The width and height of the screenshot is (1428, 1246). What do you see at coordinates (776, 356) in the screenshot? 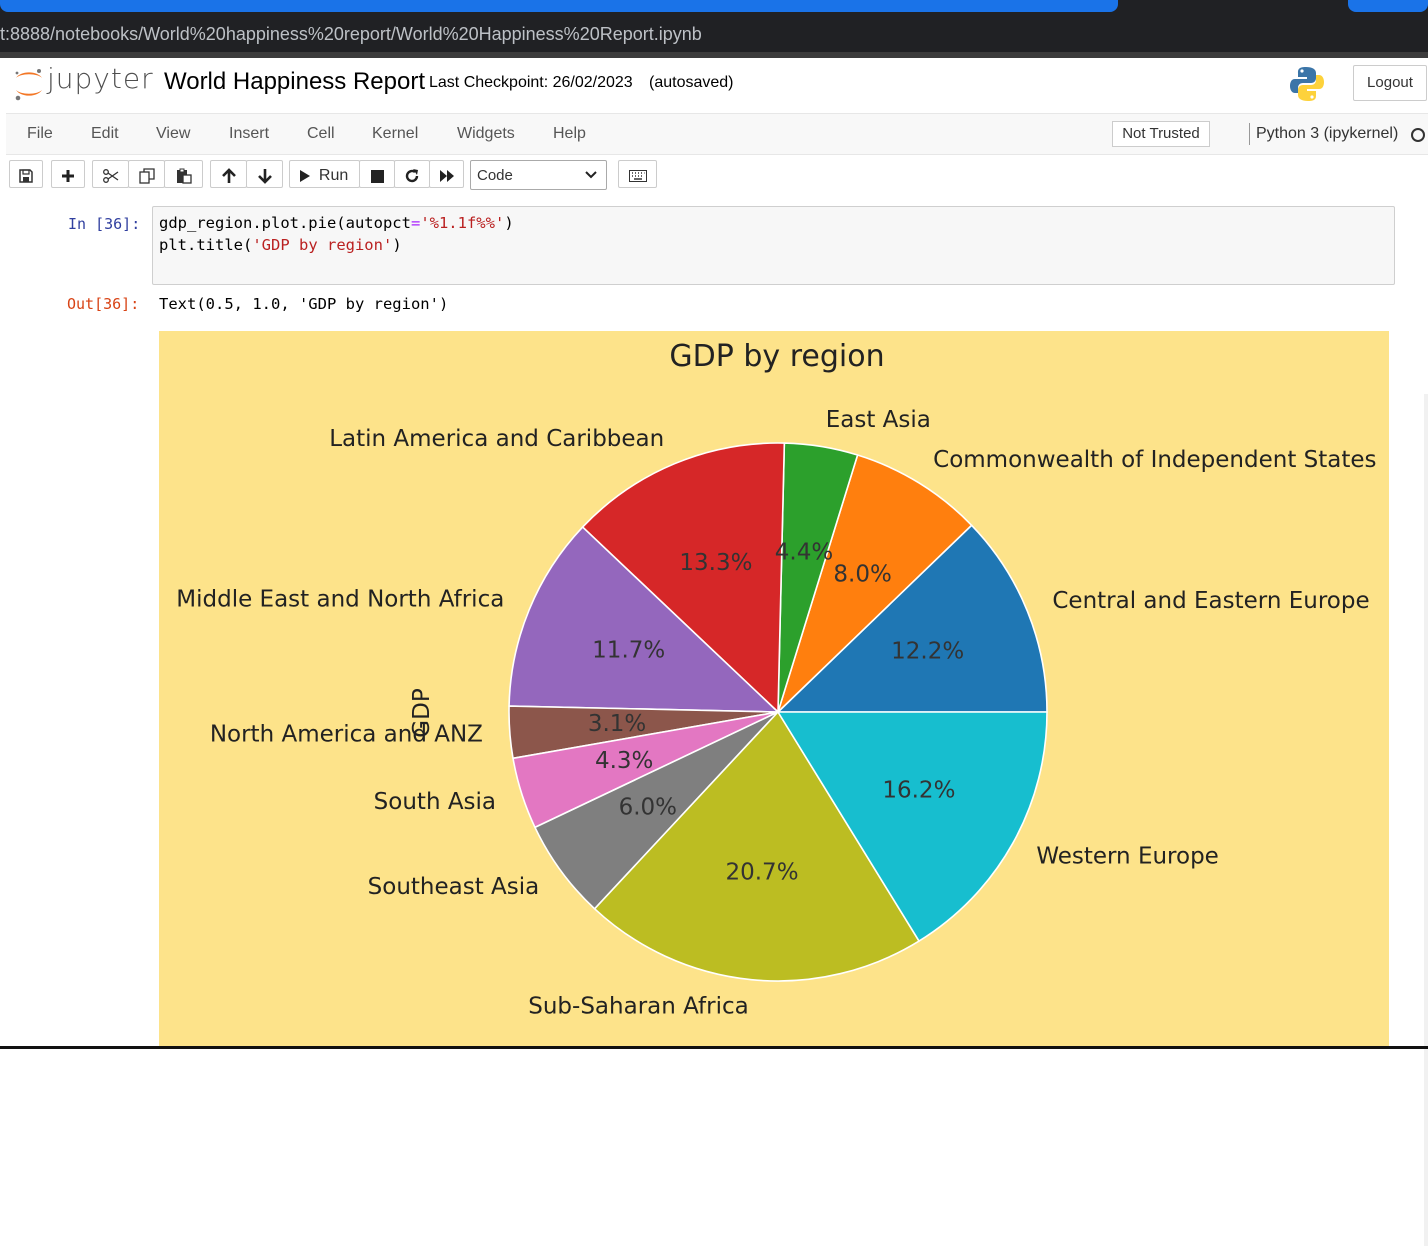
I see `chart-title: GDP by region` at bounding box center [776, 356].